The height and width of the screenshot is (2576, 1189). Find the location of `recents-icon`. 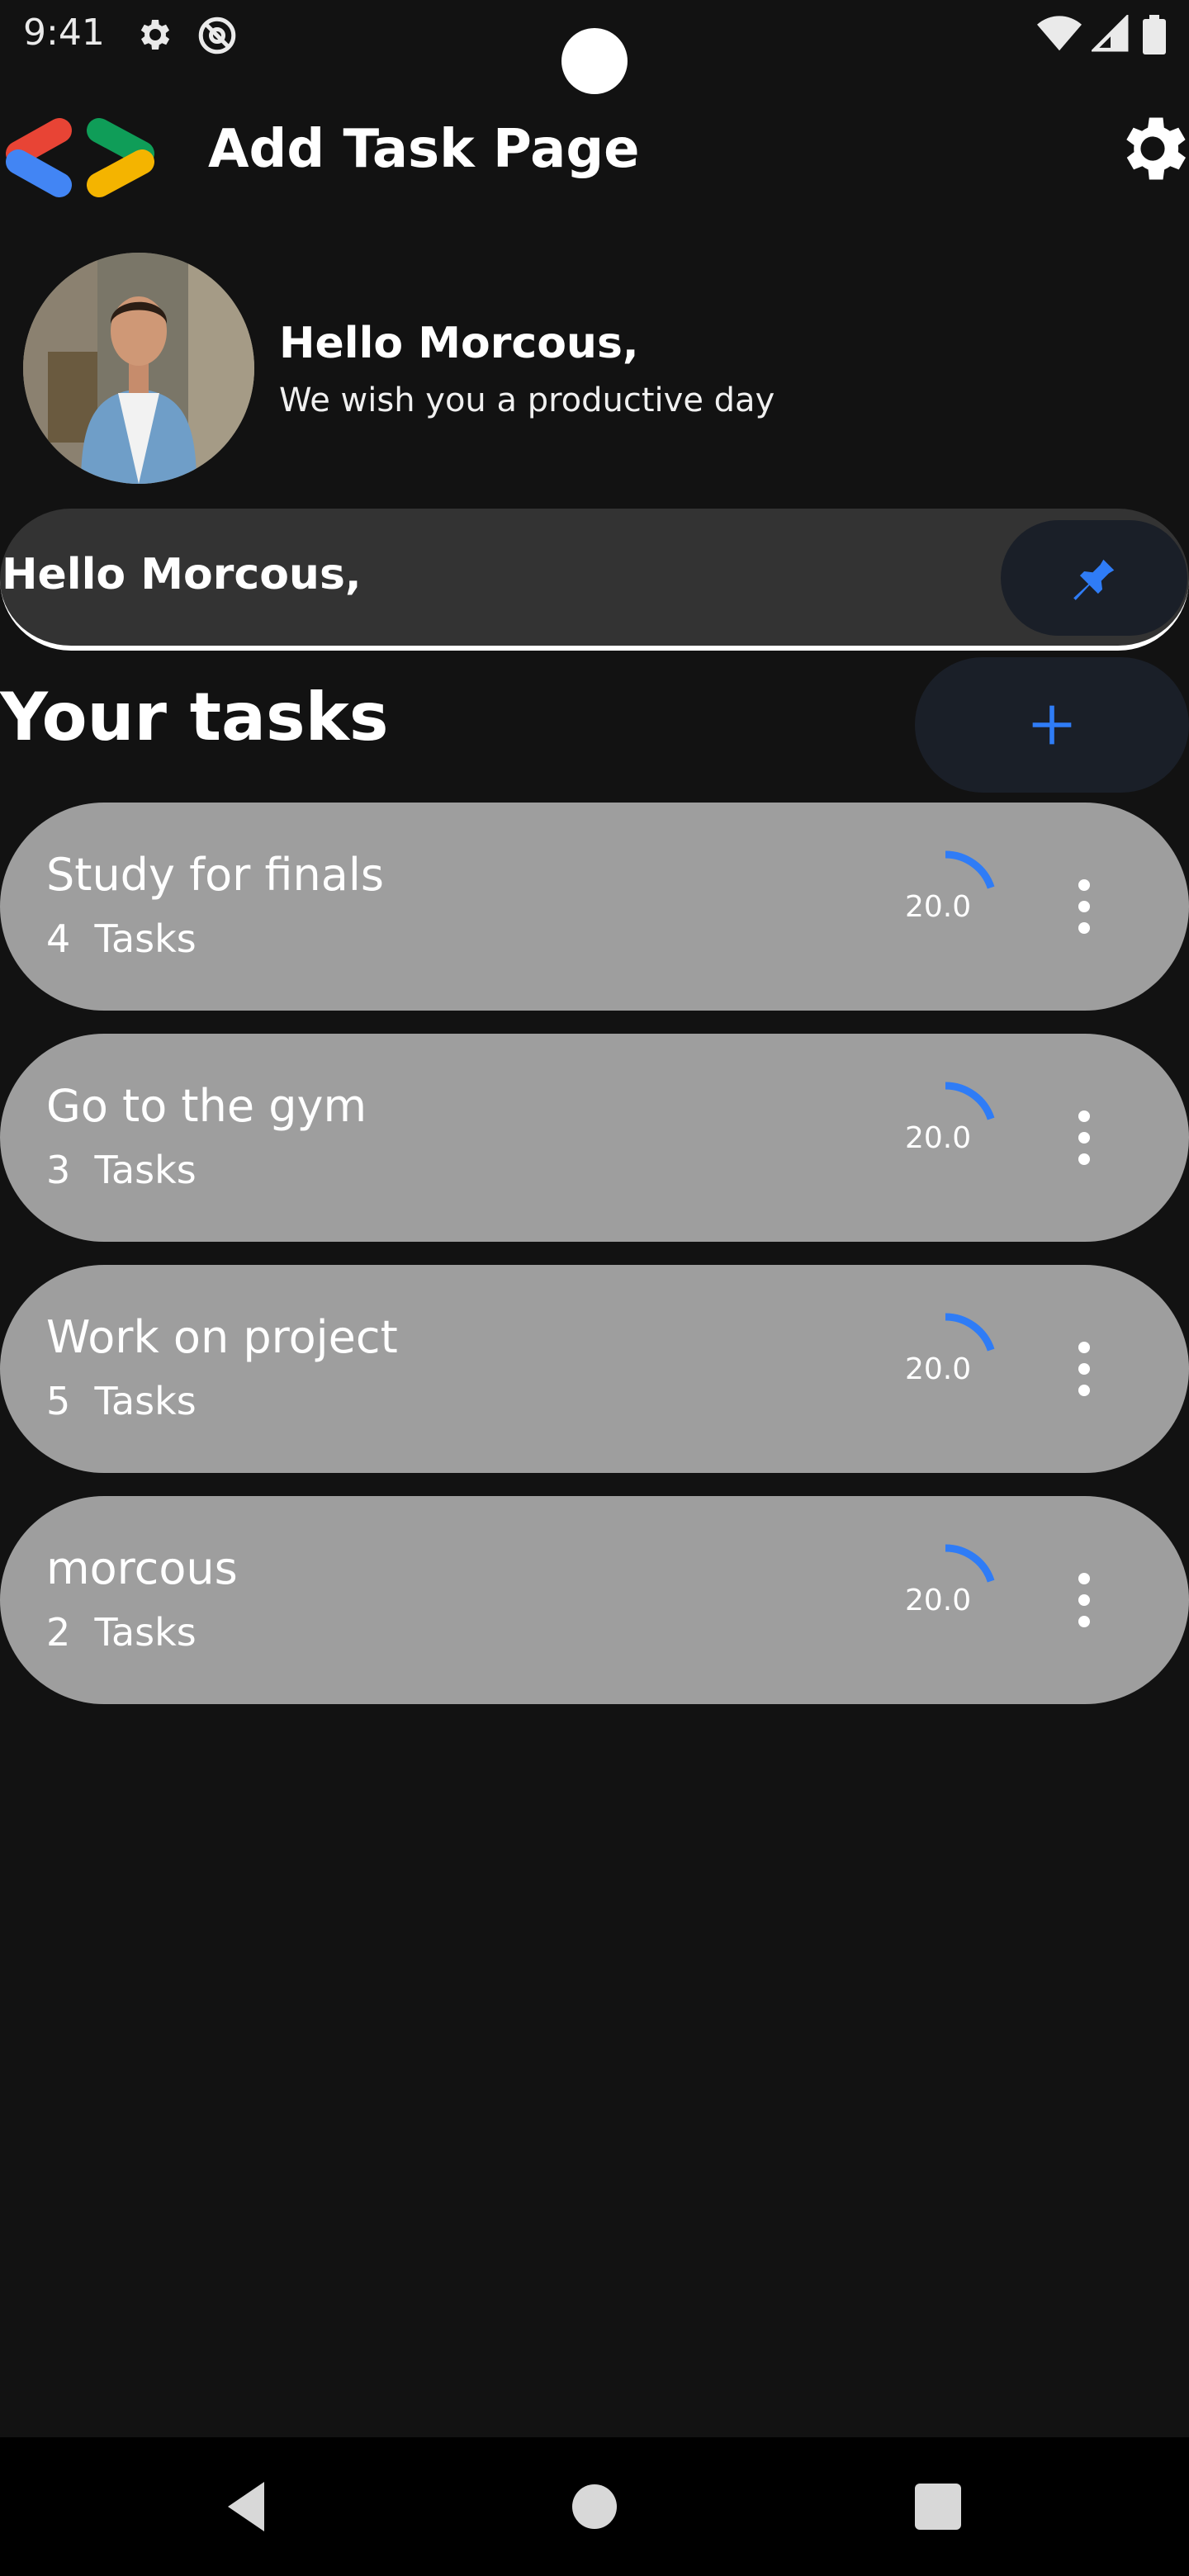

recents-icon is located at coordinates (938, 2507).